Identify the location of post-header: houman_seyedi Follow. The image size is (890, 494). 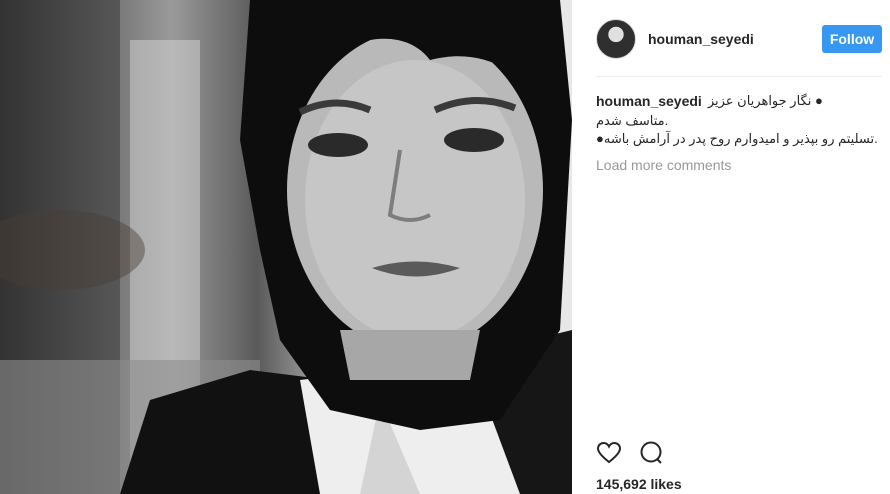
(739, 39).